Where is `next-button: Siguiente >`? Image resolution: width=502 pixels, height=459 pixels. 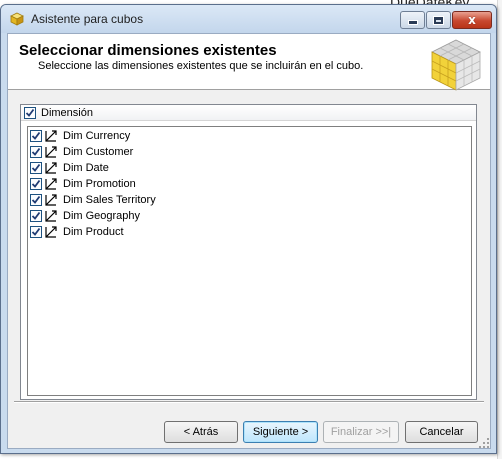 next-button: Siguiente > is located at coordinates (280, 432).